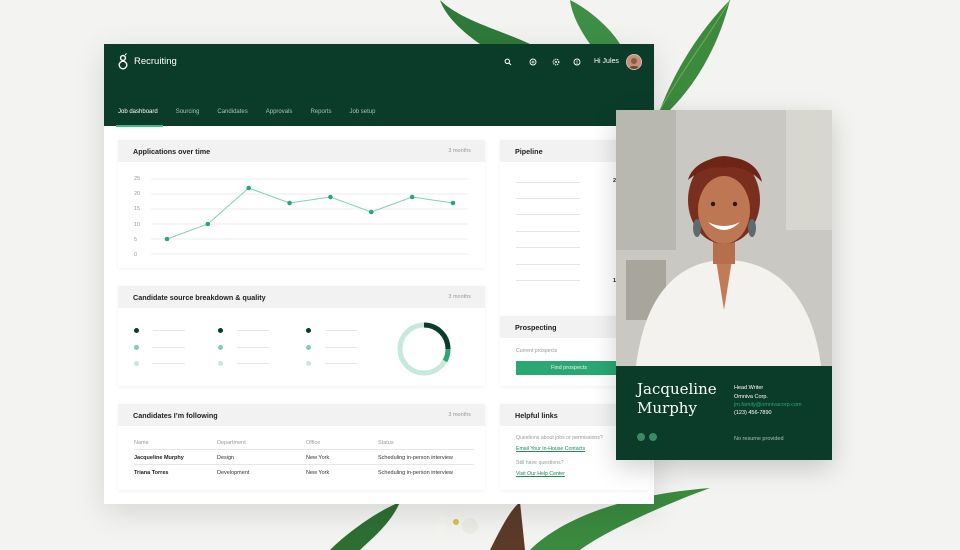  I want to click on avatar-image, so click(634, 62).